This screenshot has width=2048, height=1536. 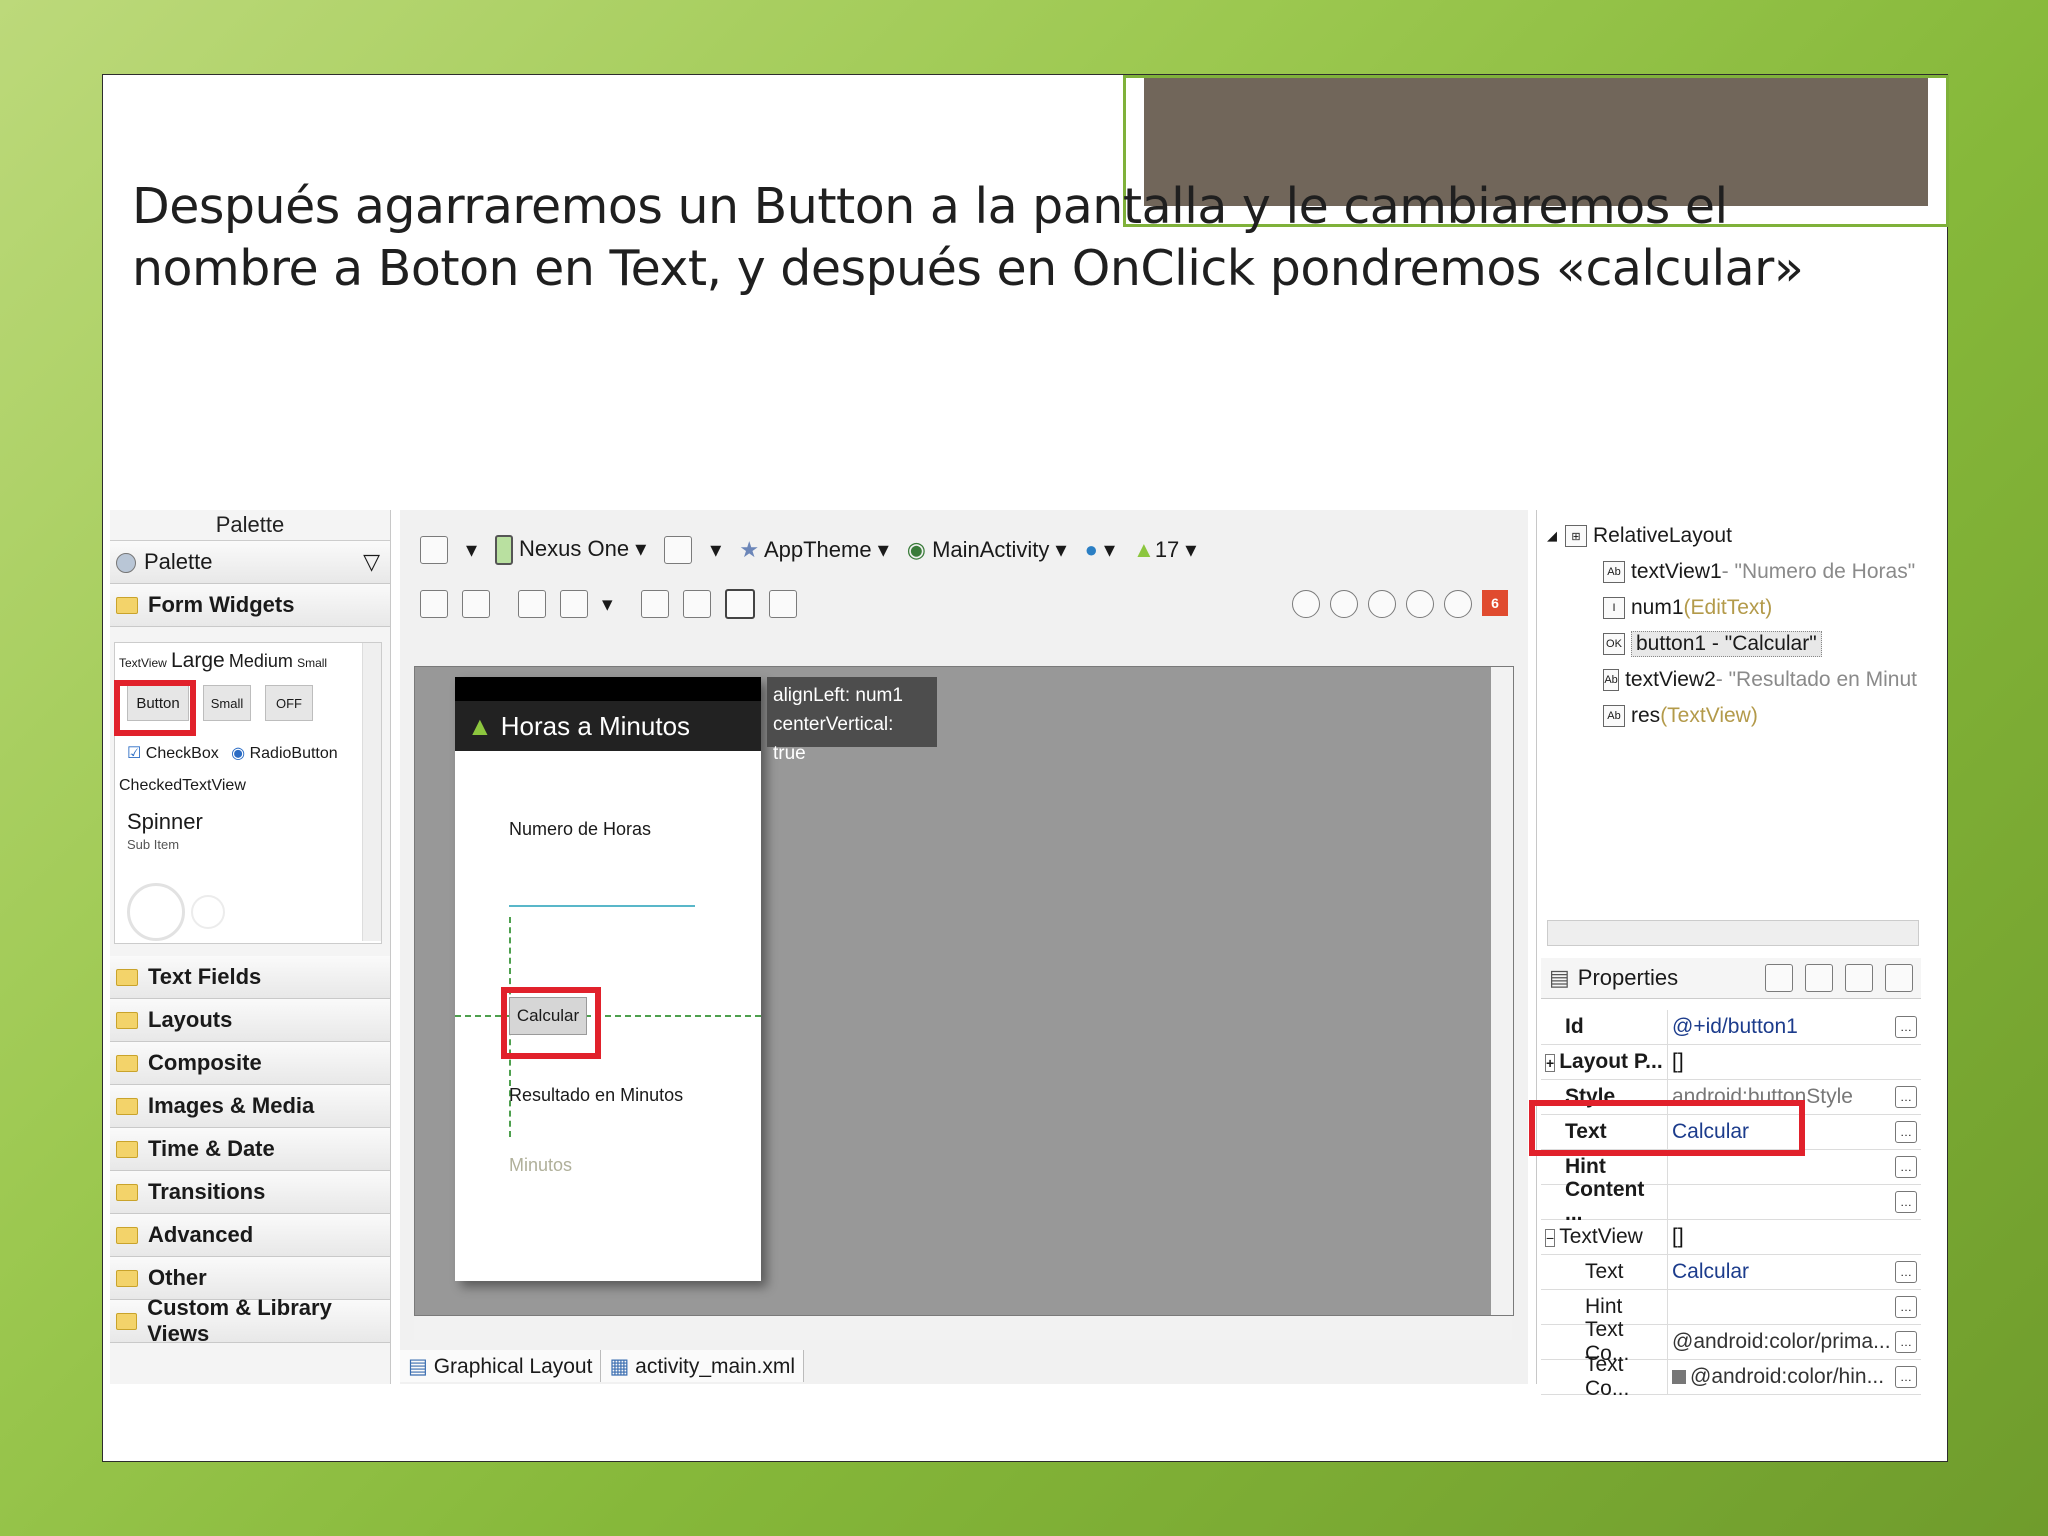 What do you see at coordinates (289, 703) in the screenshot?
I see `widget-toggle-button: OFF` at bounding box center [289, 703].